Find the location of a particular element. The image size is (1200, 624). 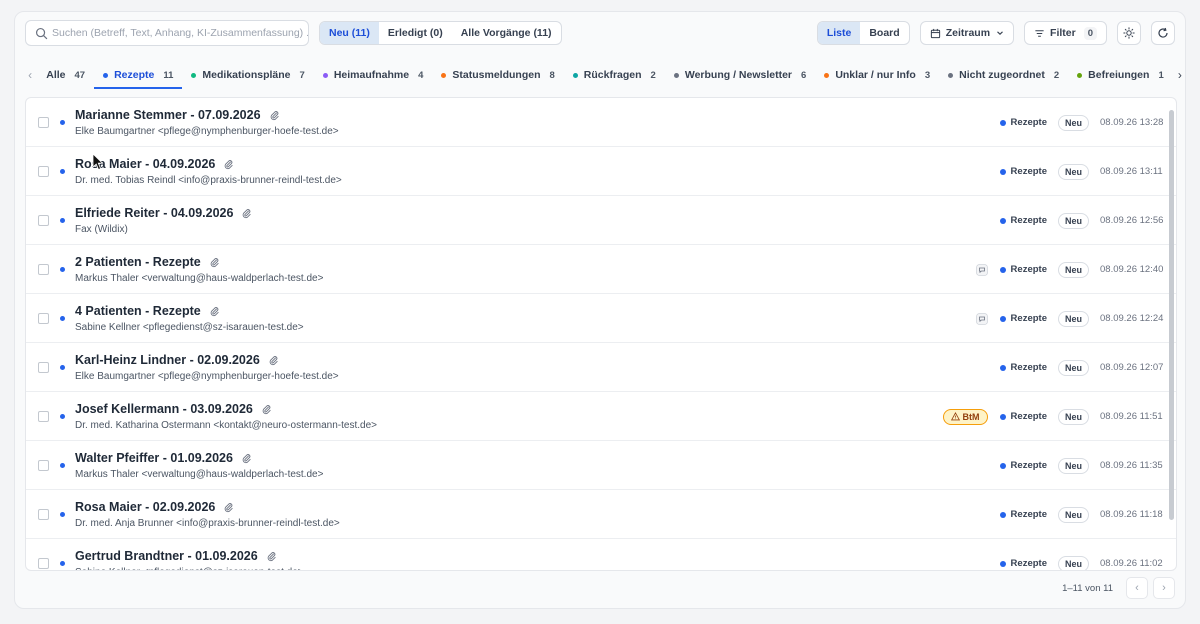

tab-alle: Alle 47 is located at coordinates (65, 75).